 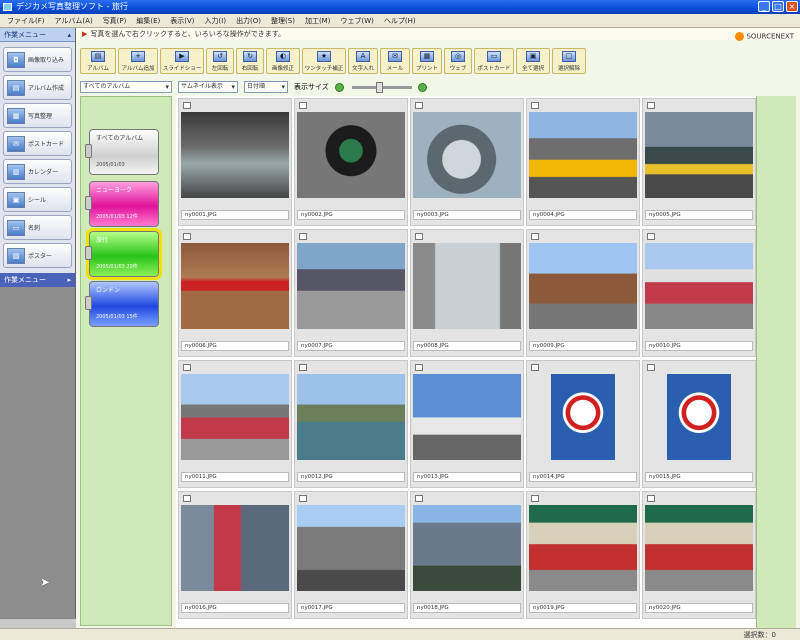 I want to click on work-item-organize: ▦ 写真整理, so click(x=37, y=115).